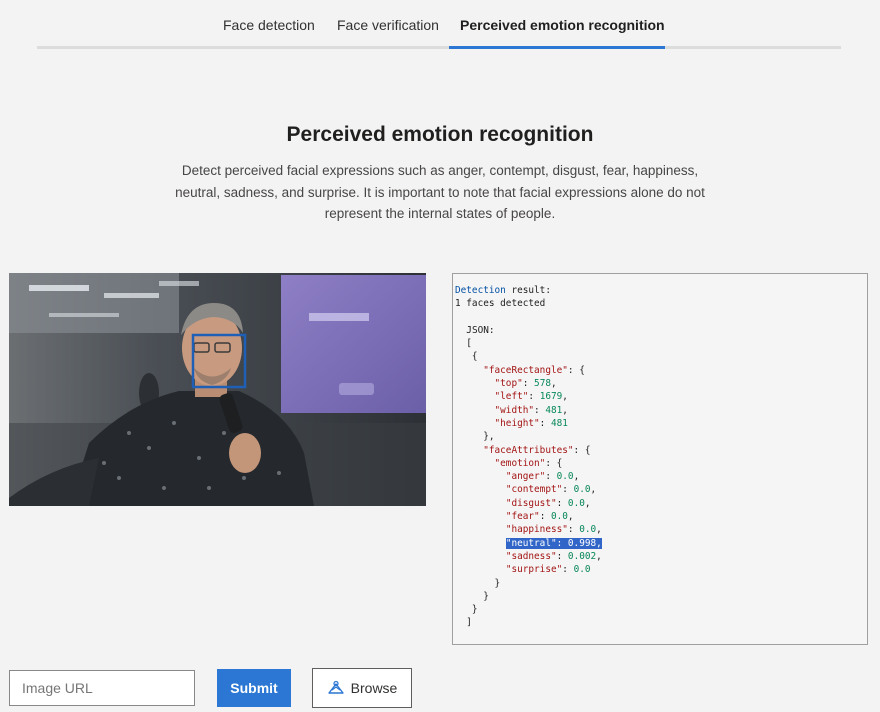 The image size is (880, 712). I want to click on faces-detected-text: 1 faces detected, so click(500, 304).